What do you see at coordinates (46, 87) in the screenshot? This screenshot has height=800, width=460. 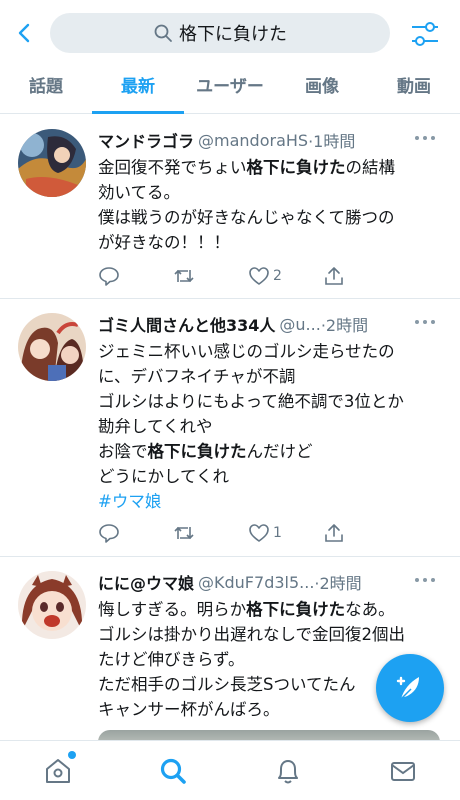 I see `tab-topics: 話題` at bounding box center [46, 87].